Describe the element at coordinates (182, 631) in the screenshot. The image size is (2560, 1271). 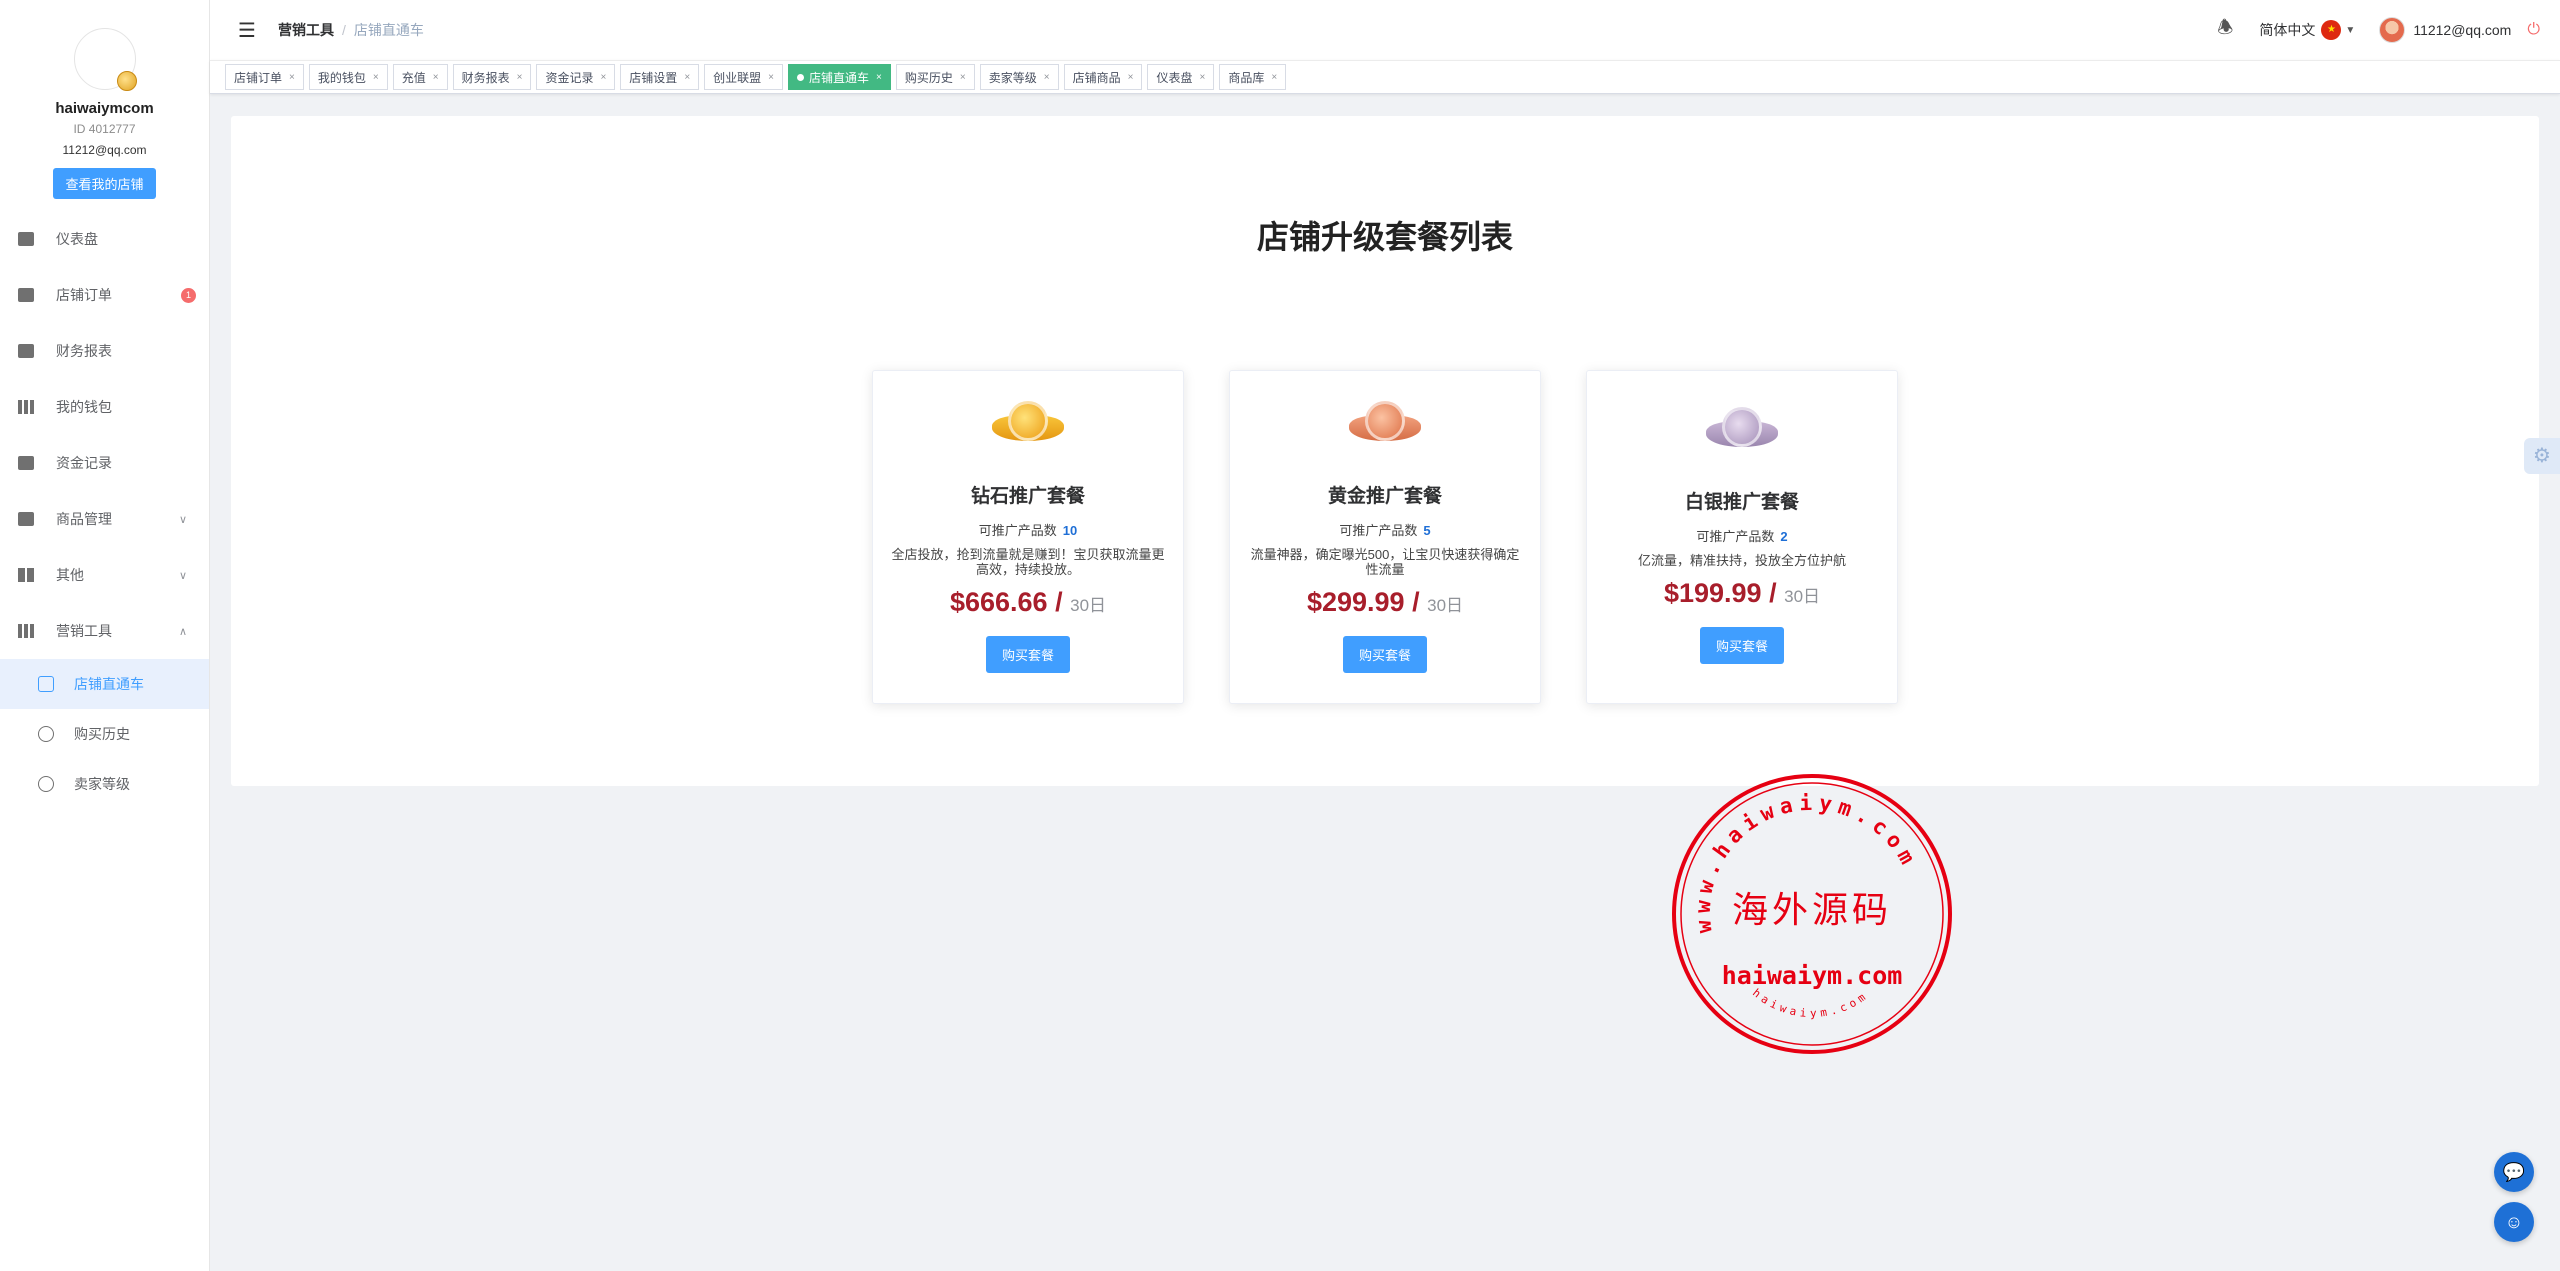
I see `chevron-up-icon: ∧` at that location.